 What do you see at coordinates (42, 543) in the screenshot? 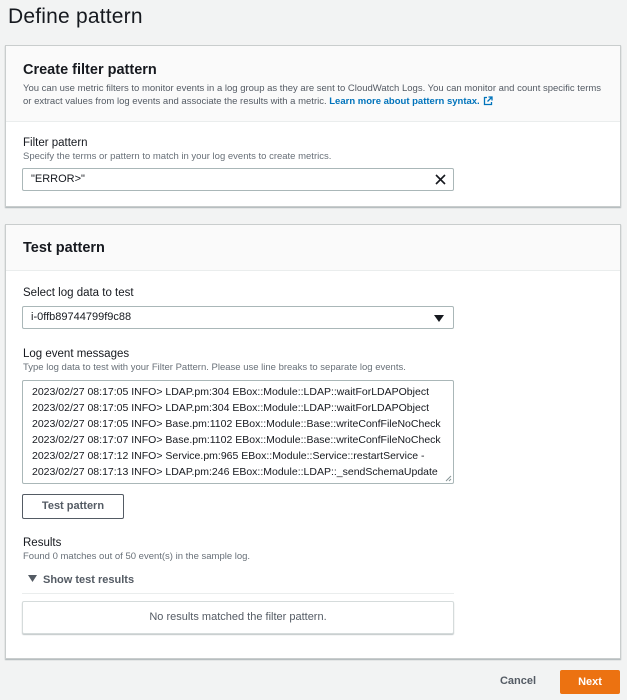
I see `results-label: Results` at bounding box center [42, 543].